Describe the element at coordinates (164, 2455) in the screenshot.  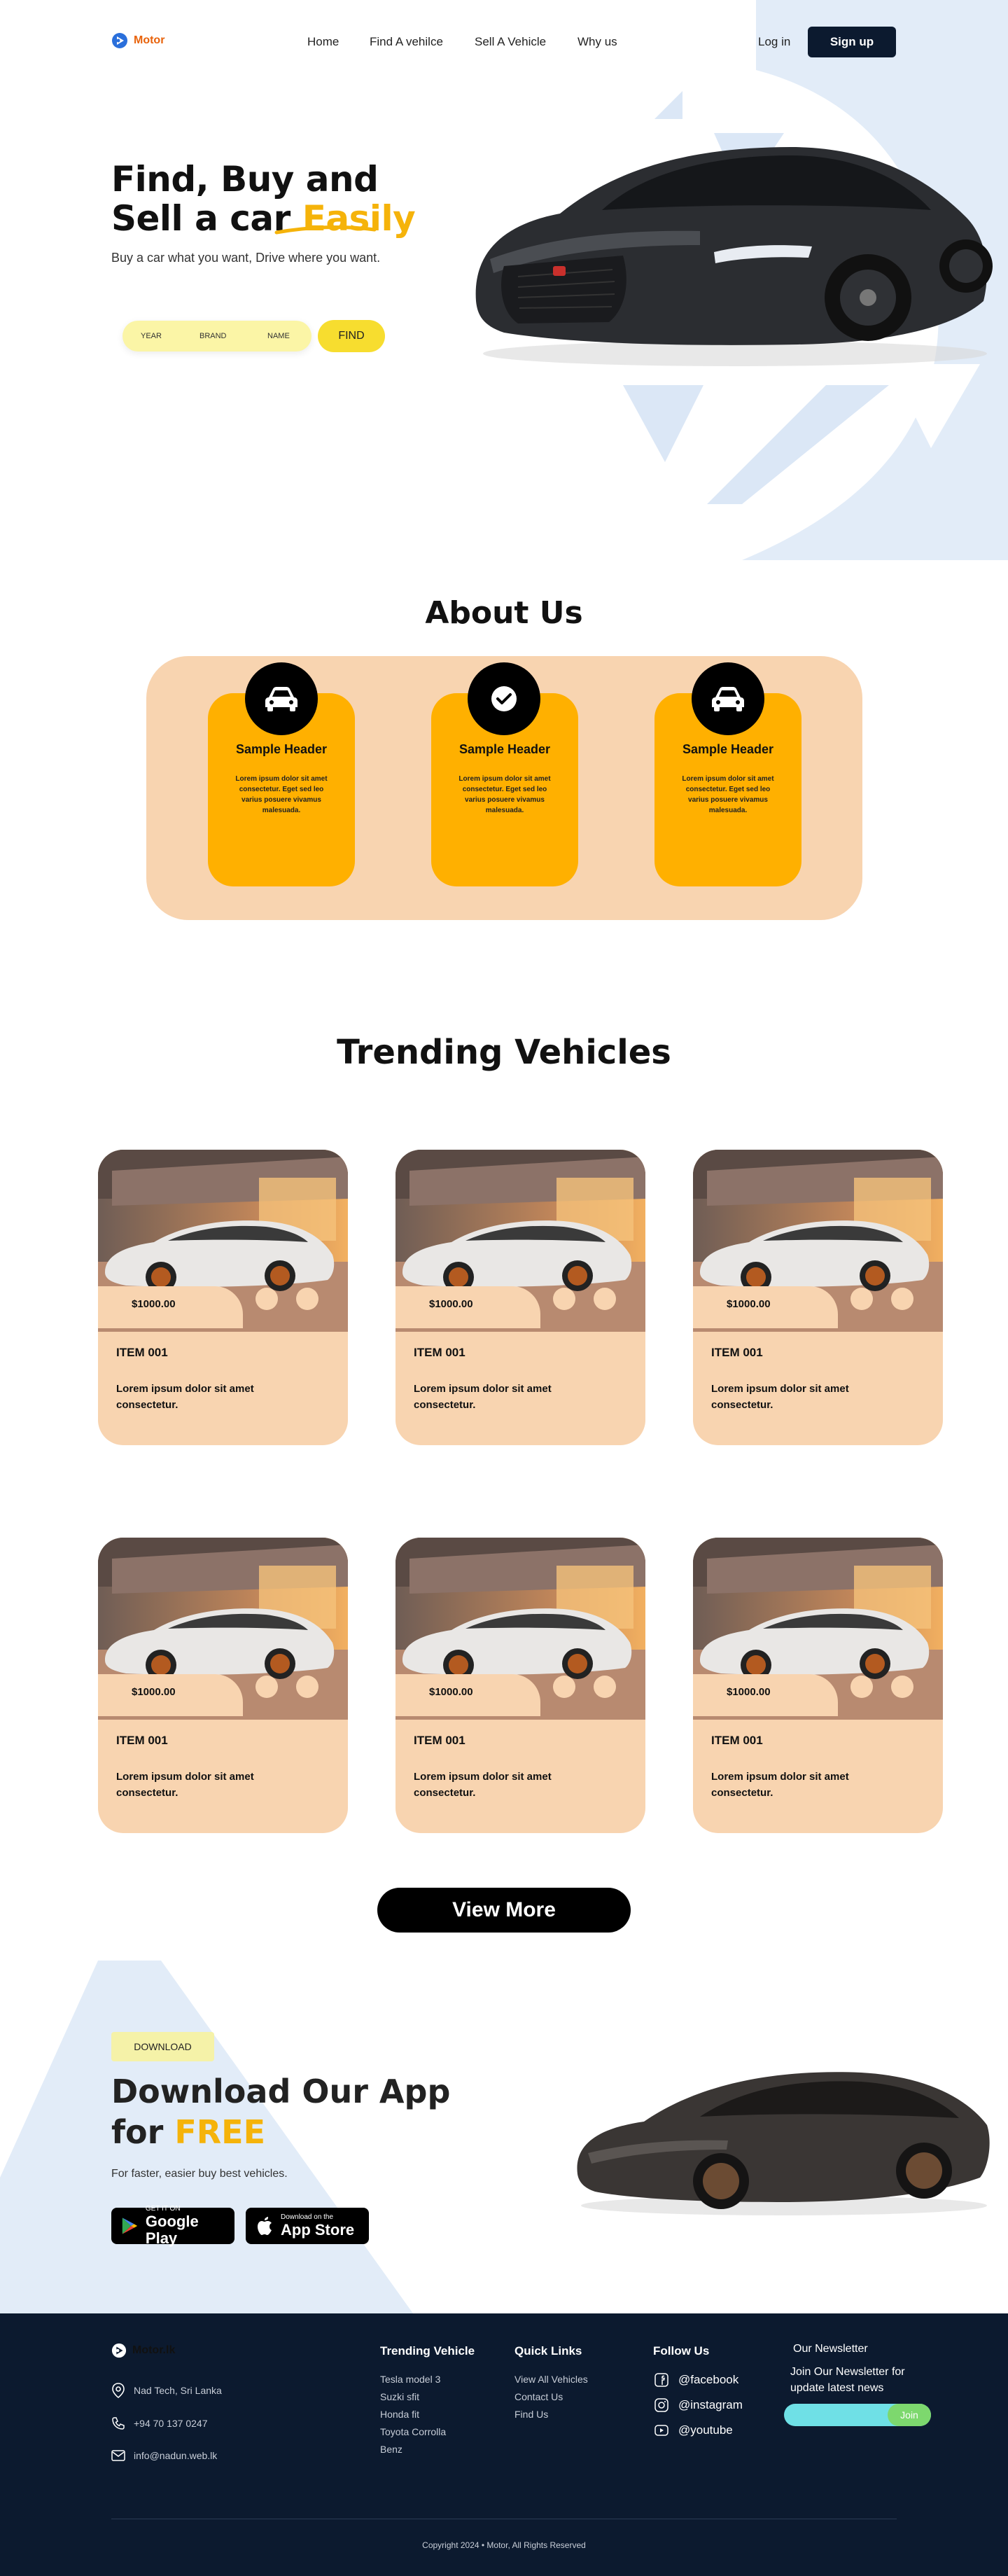
I see `footer-email: info@nadun.web.lk` at that location.